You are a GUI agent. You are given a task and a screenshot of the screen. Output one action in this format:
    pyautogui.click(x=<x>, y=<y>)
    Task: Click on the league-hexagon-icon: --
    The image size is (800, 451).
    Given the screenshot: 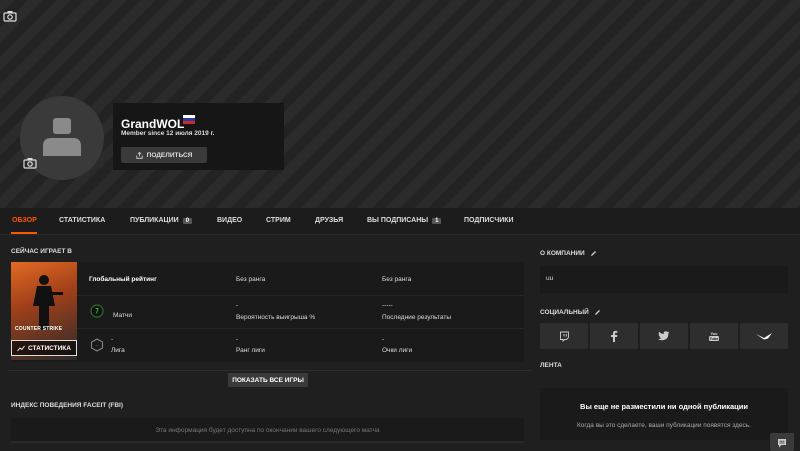 What is the action you would take?
    pyautogui.click(x=97, y=345)
    